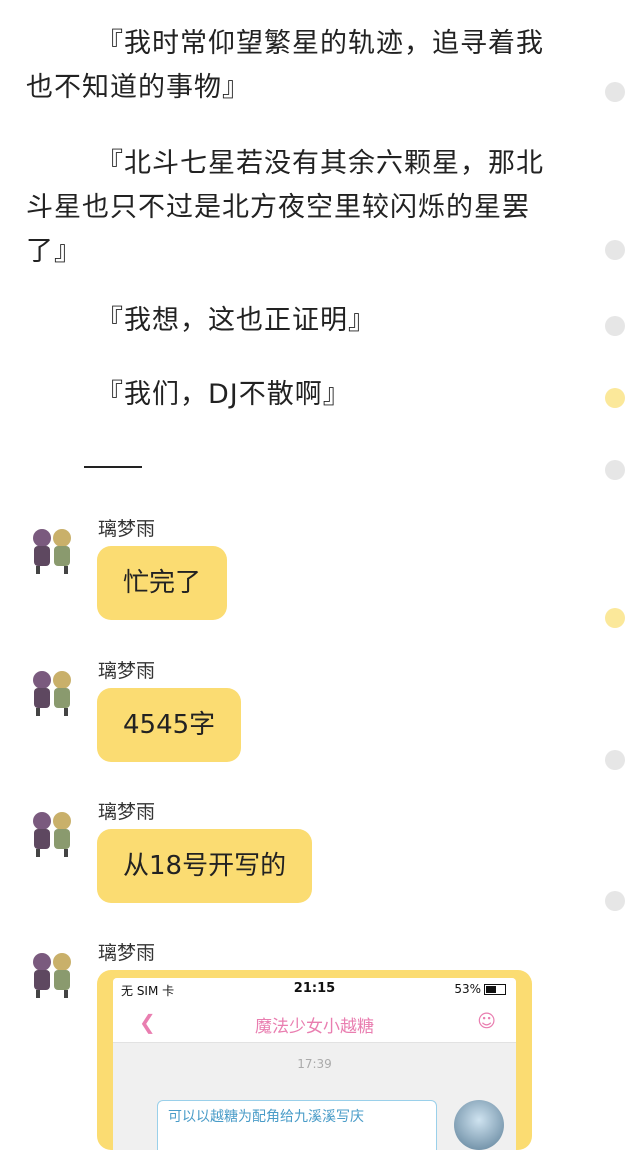 The width and height of the screenshot is (640, 1150). I want to click on paragraph-3: 『我想，这也正证明』, so click(236, 320).